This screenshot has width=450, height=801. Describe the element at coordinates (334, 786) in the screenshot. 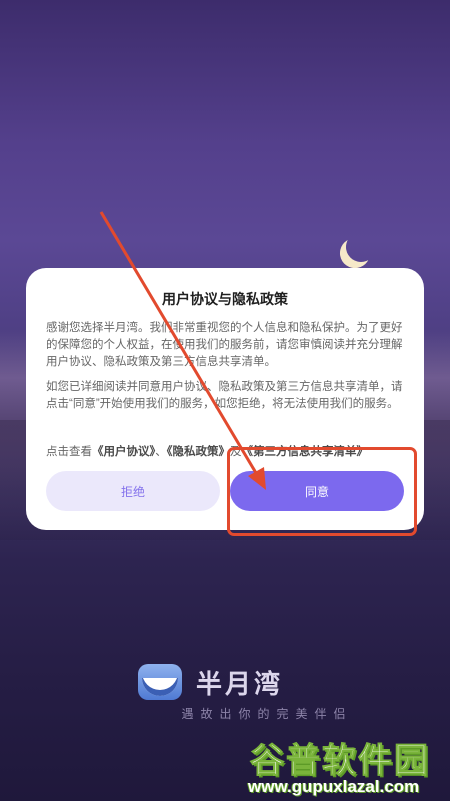

I see `watermark-url: www.gupuxlazal.com` at that location.